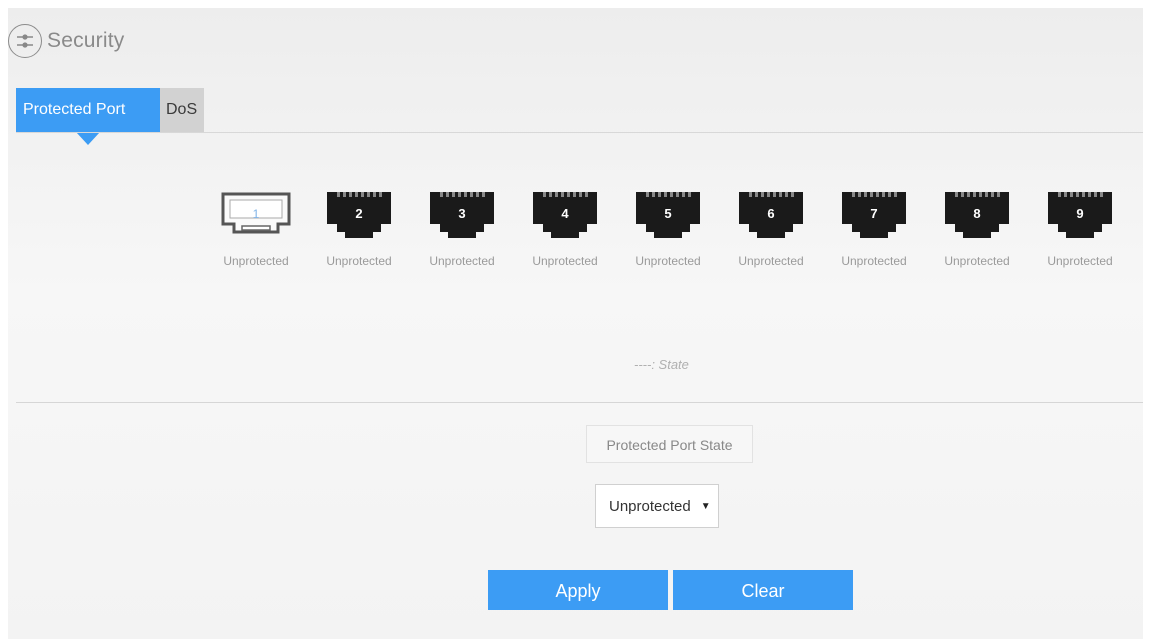 This screenshot has width=1151, height=639. I want to click on port-number: 5, so click(668, 213).